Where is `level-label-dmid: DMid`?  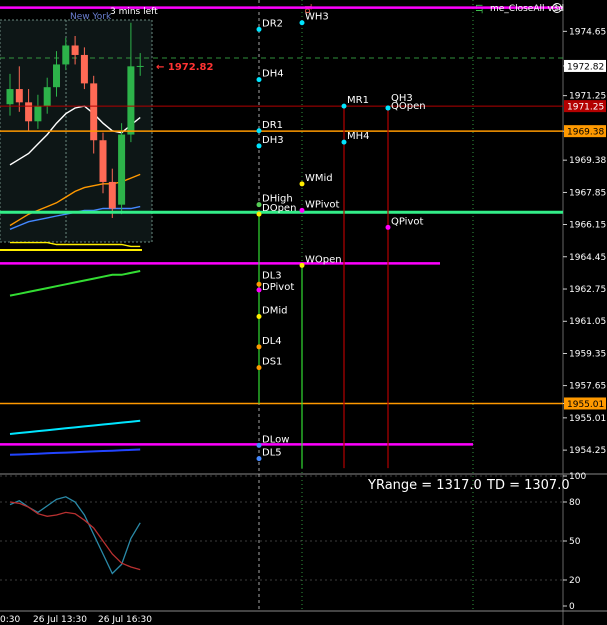 level-label-dmid: DMid is located at coordinates (274, 310).